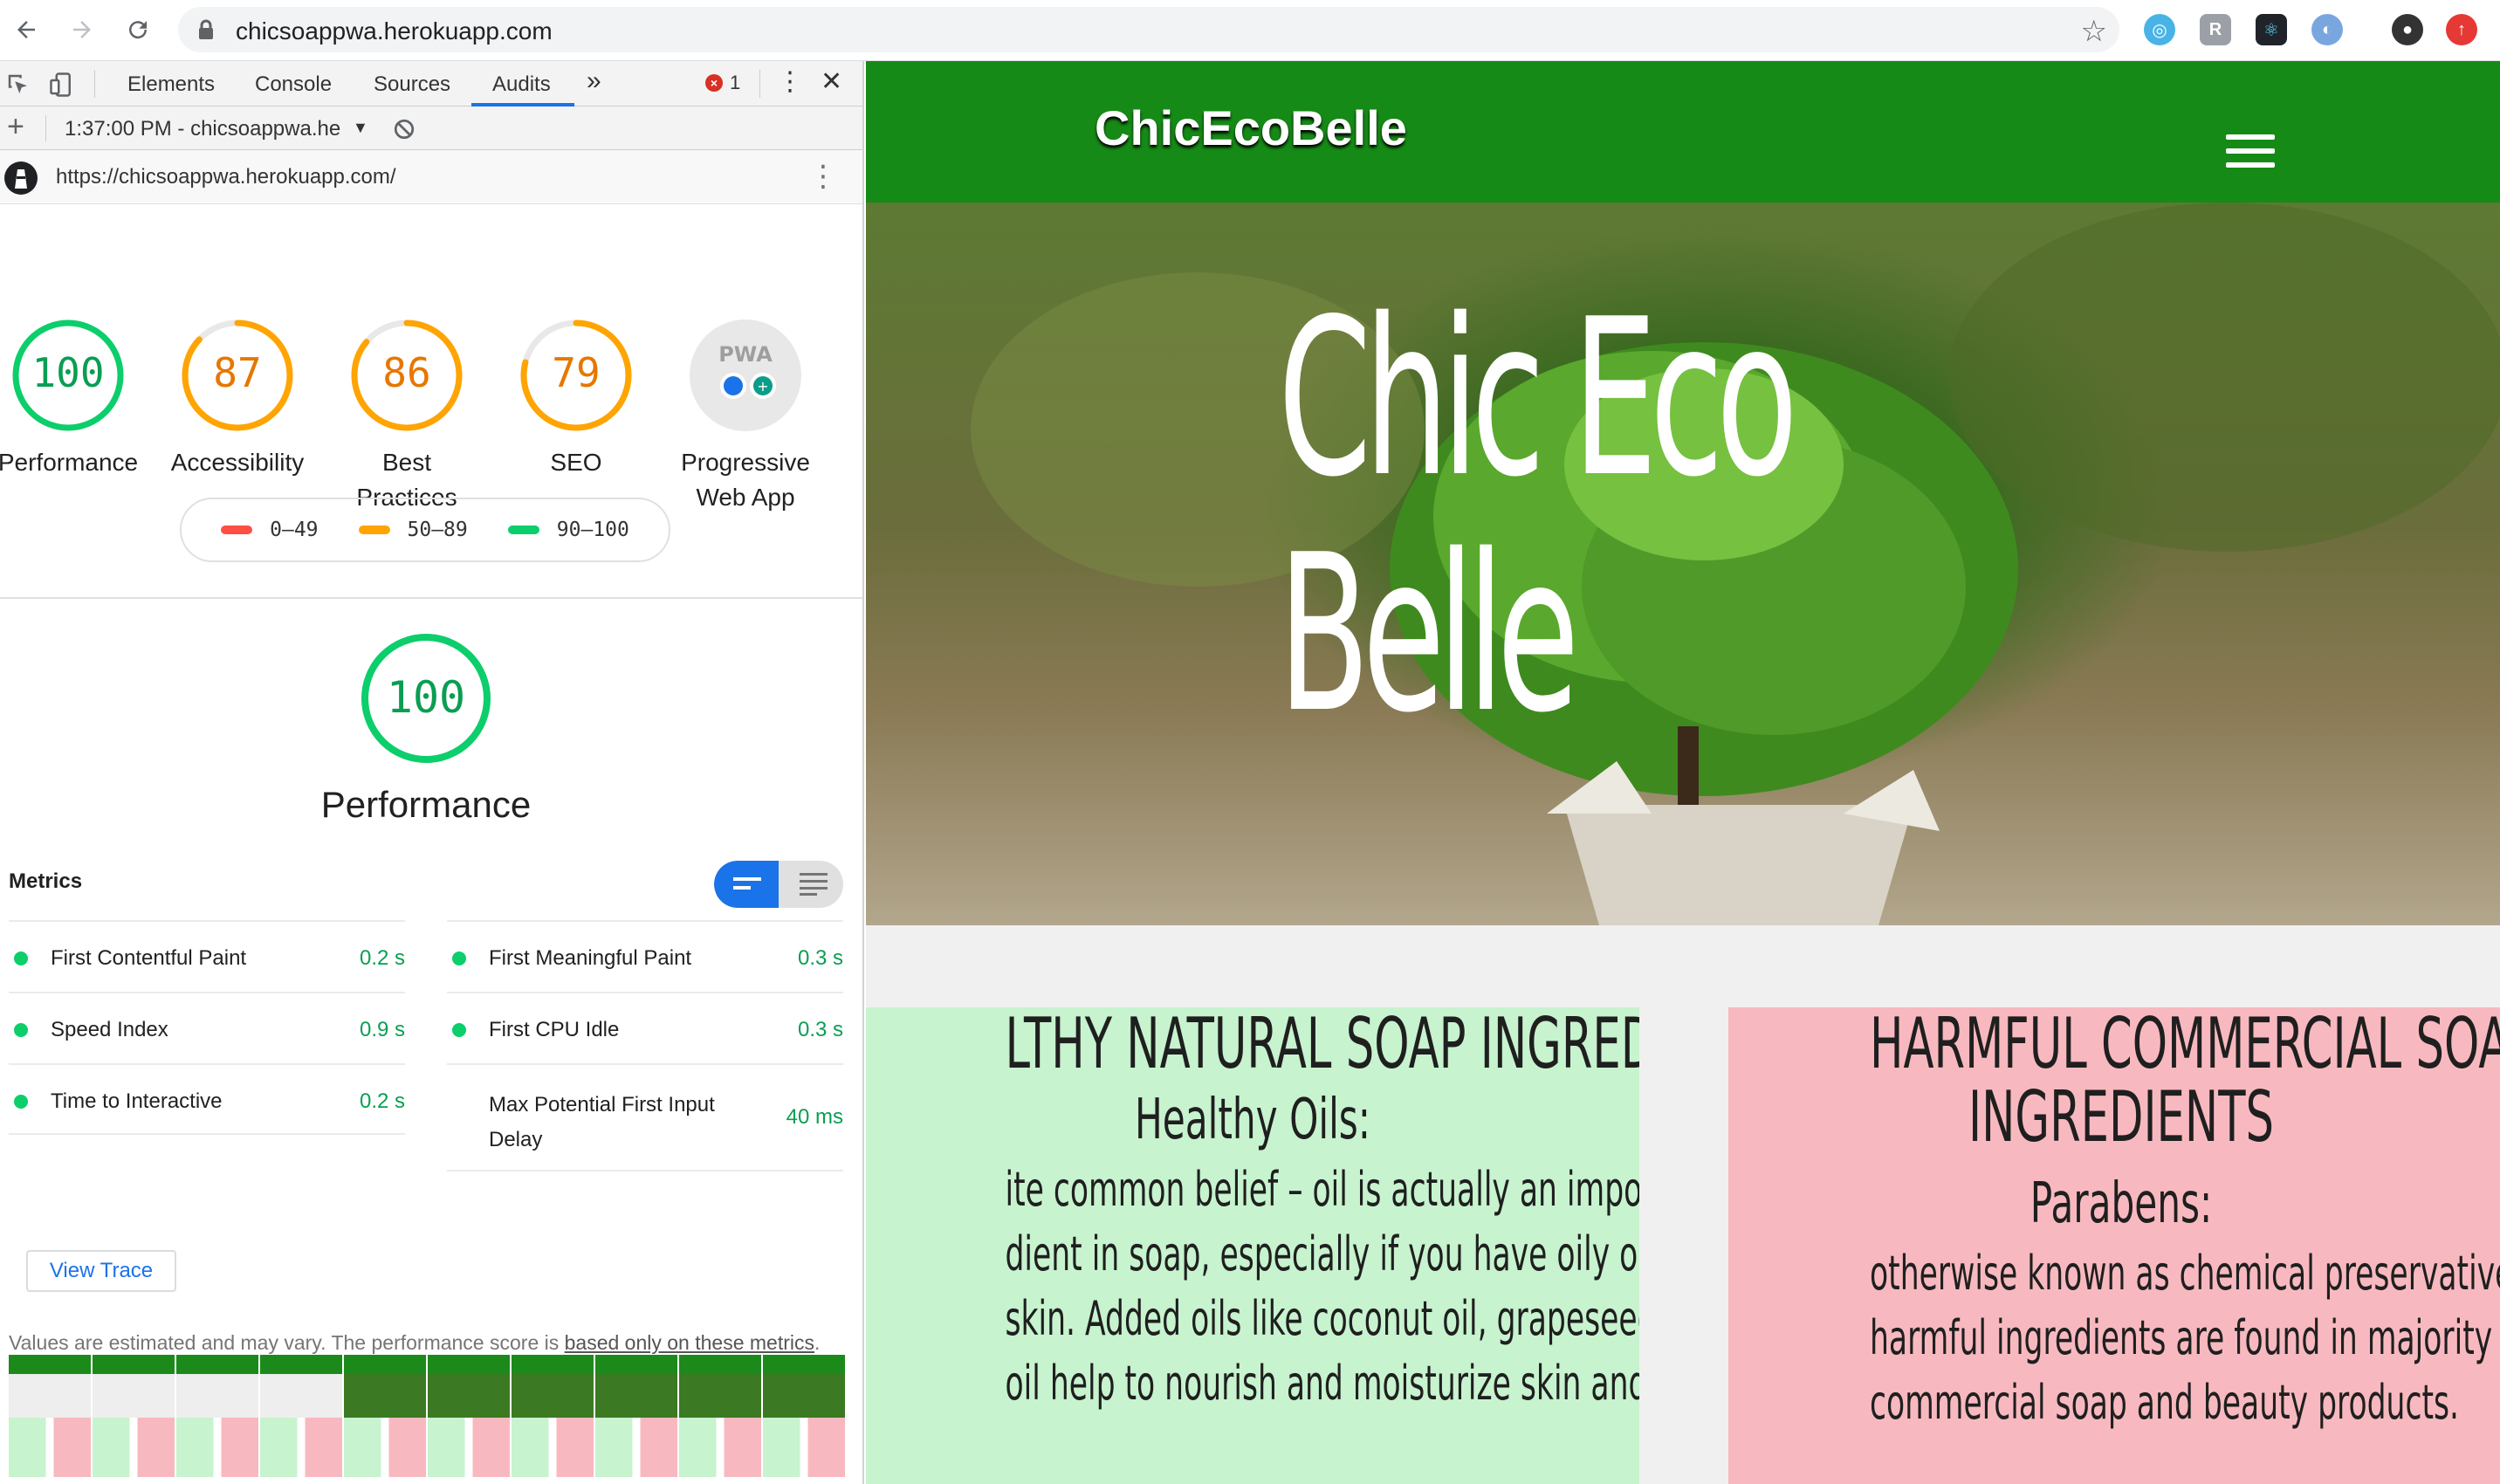 Image resolution: width=2500 pixels, height=1484 pixels. What do you see at coordinates (2215, 30) in the screenshot?
I see `extension-icon-2: R` at bounding box center [2215, 30].